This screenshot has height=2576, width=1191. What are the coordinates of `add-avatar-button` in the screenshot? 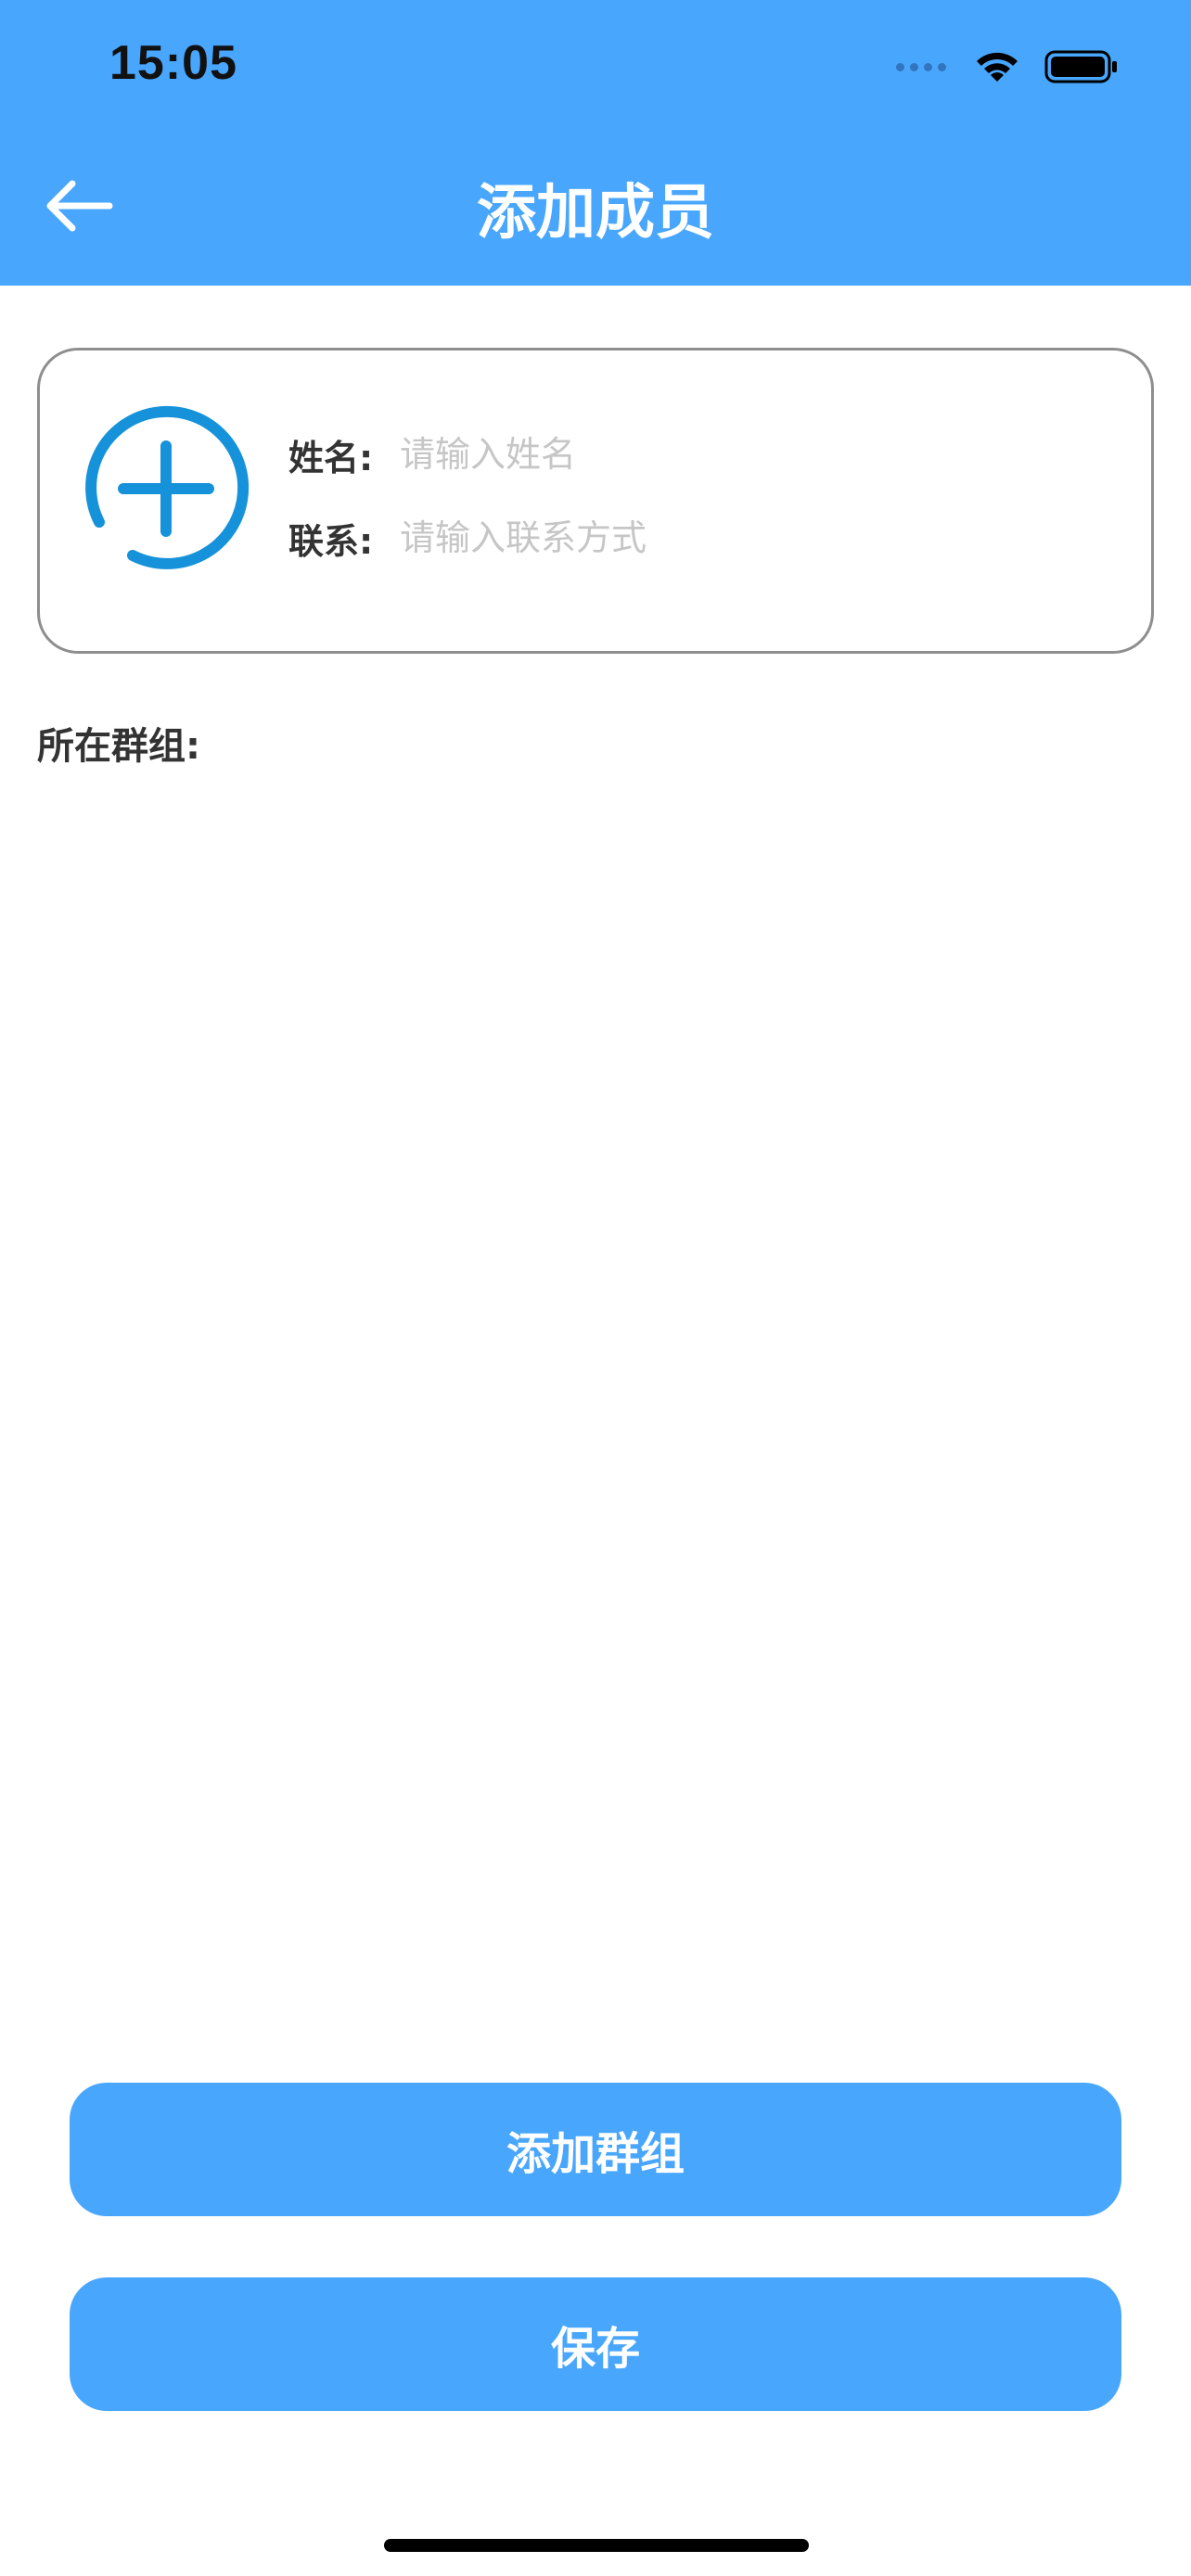 It's located at (166, 488).